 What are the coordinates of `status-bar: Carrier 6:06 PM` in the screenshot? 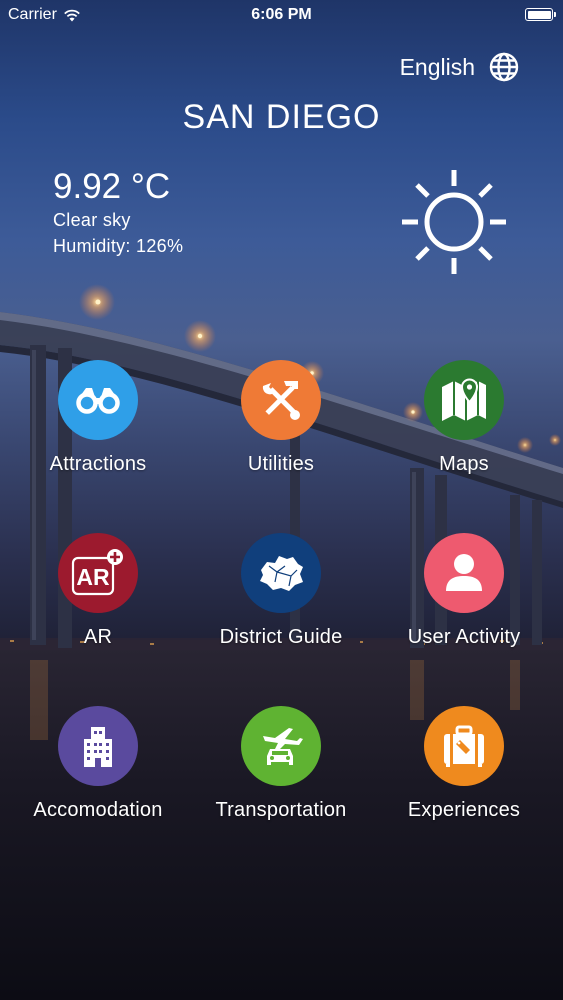 It's located at (281, 15).